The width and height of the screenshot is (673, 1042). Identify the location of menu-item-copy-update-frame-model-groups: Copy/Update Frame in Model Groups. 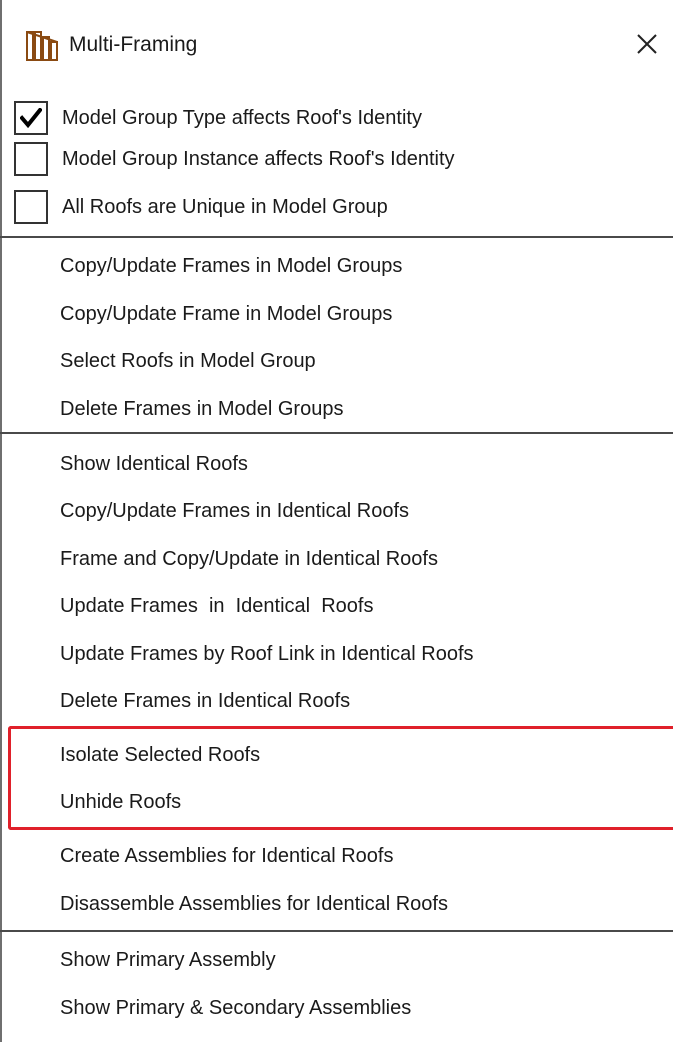
(336, 314).